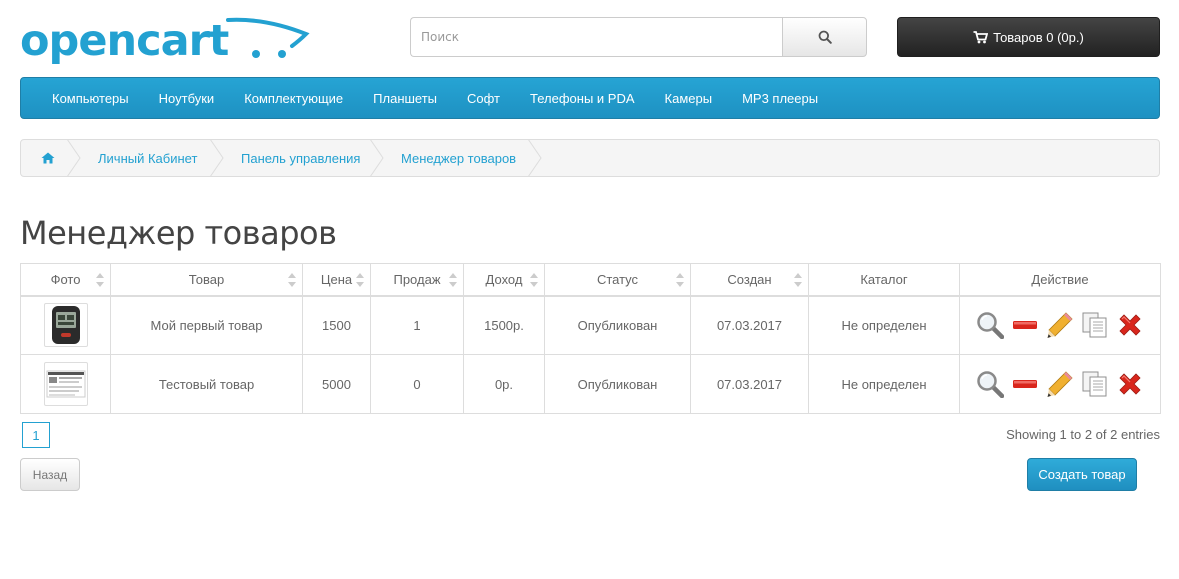 This screenshot has height=579, width=1179. What do you see at coordinates (596, 37) in the screenshot?
I see `search-input` at bounding box center [596, 37].